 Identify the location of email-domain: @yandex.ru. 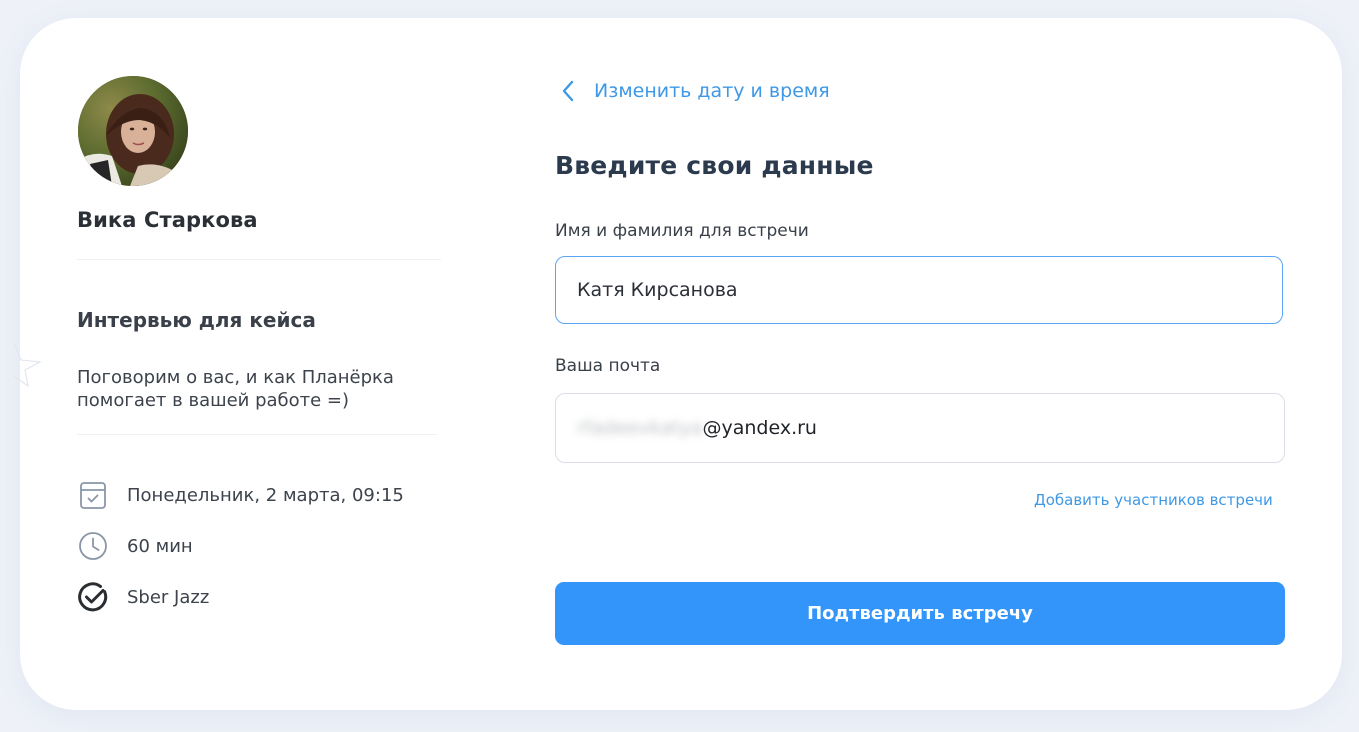
(759, 428).